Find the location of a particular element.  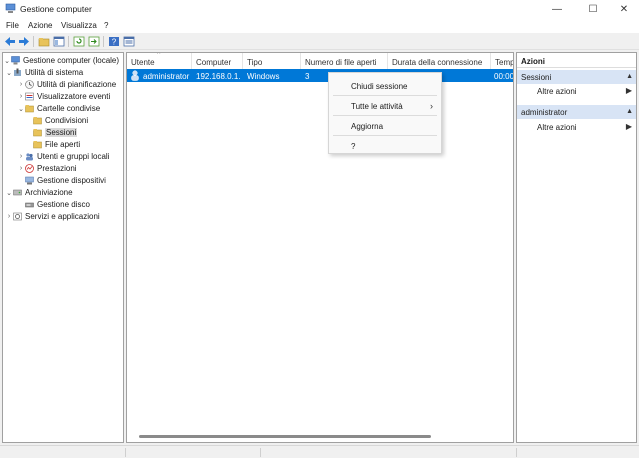

window-title: Gestione computer is located at coordinates (56, 9).